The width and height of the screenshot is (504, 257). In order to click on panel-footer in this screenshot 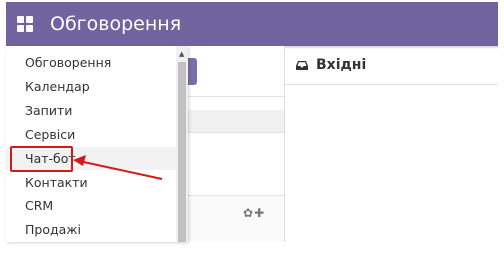, I will do `click(232, 218)`.